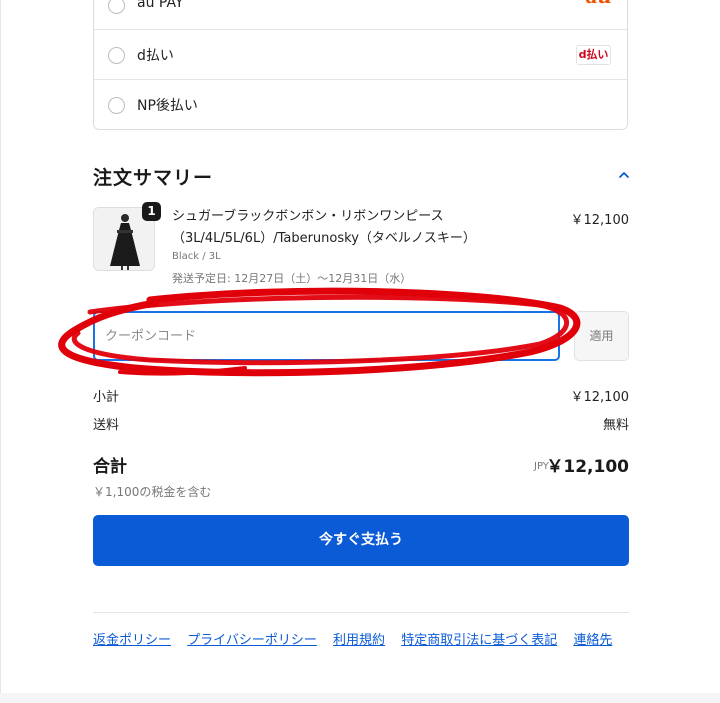  I want to click on payment-label-au-pay: au PAY, so click(160, 5).